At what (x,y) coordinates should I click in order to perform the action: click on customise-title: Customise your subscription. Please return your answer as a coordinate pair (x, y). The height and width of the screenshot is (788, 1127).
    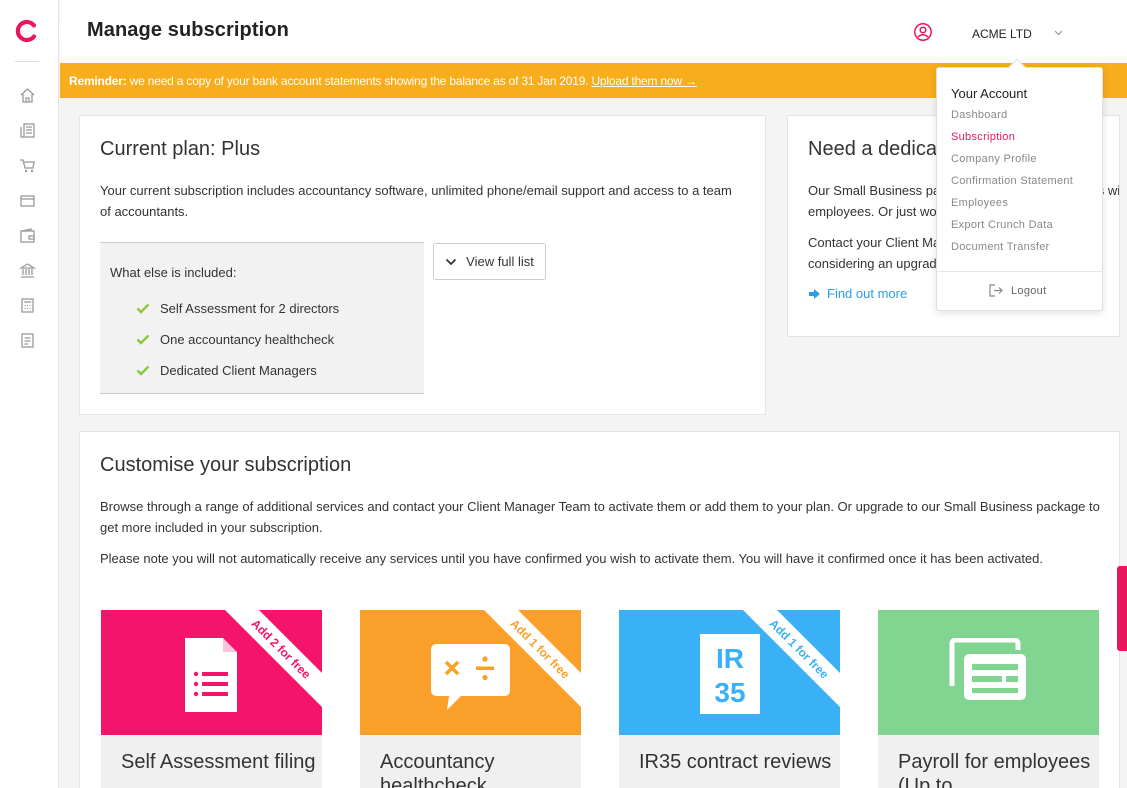
    Looking at the image, I should click on (226, 465).